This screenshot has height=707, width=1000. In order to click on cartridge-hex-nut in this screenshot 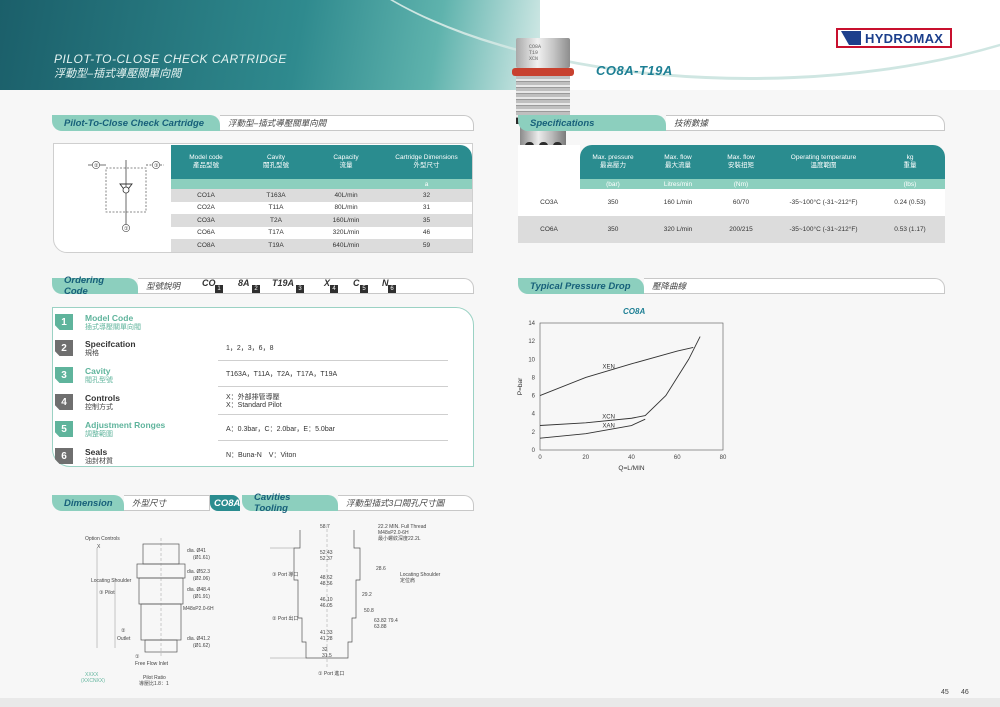, I will do `click(543, 53)`.